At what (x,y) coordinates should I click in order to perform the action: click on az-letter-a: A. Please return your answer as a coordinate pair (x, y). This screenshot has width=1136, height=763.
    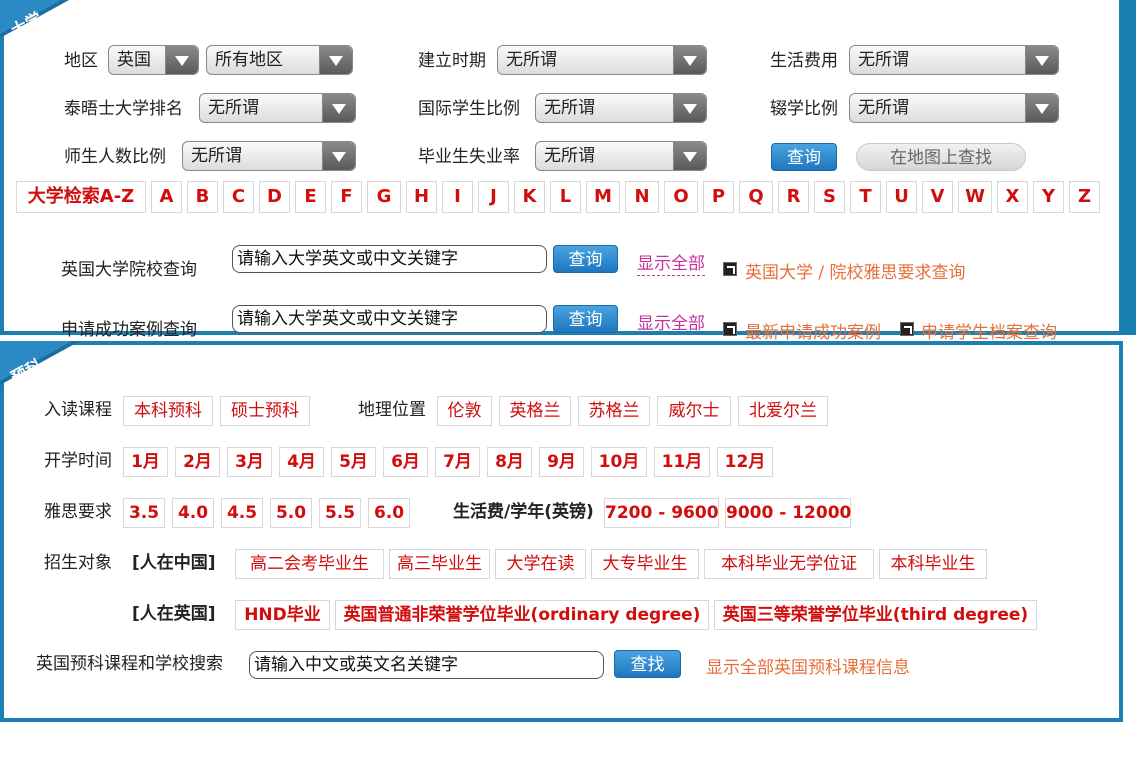
    Looking at the image, I should click on (166, 197).